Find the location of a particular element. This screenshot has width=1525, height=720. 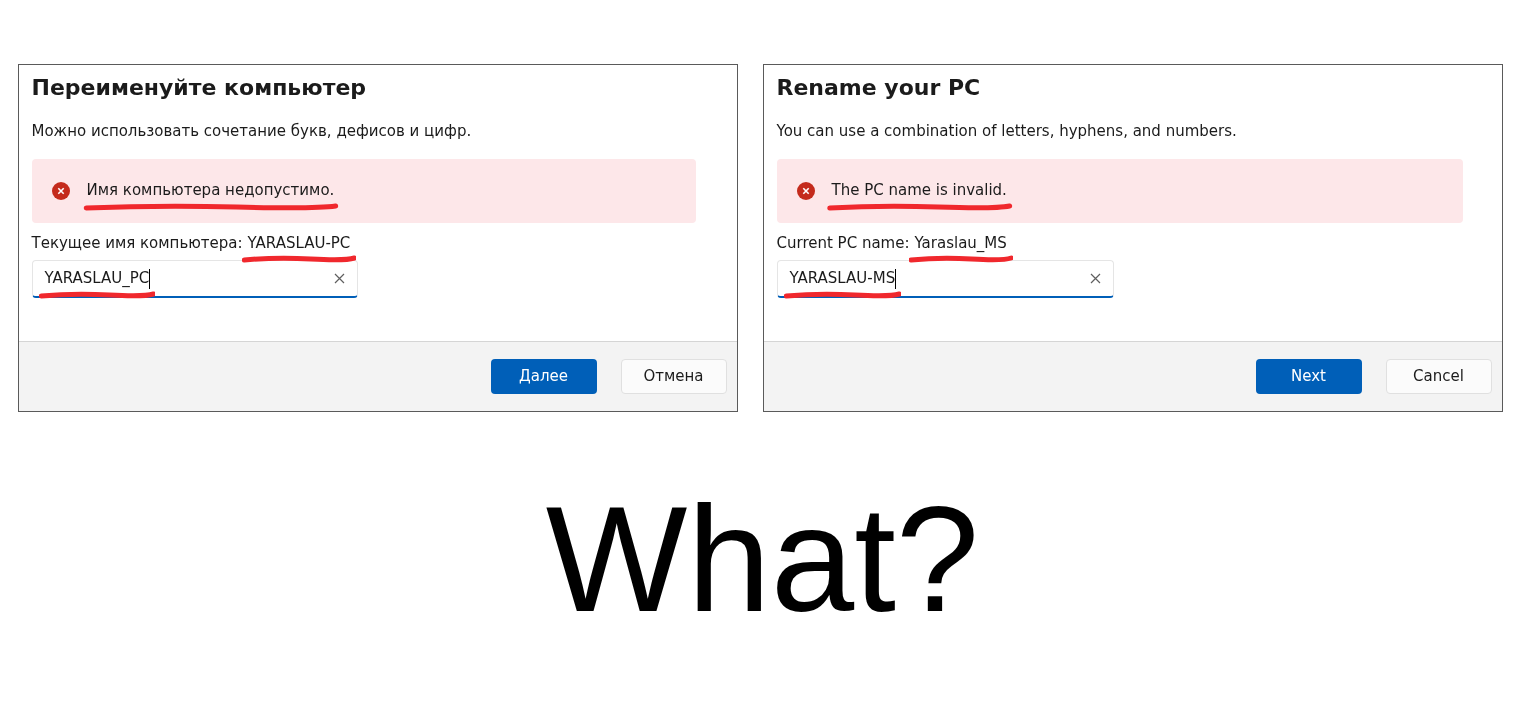

name-field: YARASLAU-MS is located at coordinates (945, 279).